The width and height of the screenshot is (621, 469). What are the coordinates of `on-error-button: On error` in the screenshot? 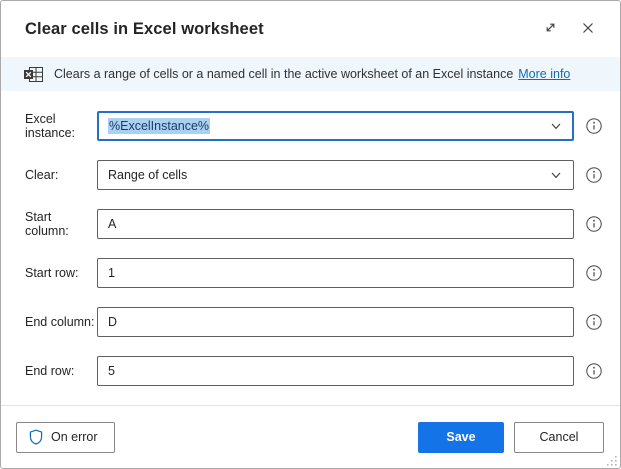 It's located at (65, 437).